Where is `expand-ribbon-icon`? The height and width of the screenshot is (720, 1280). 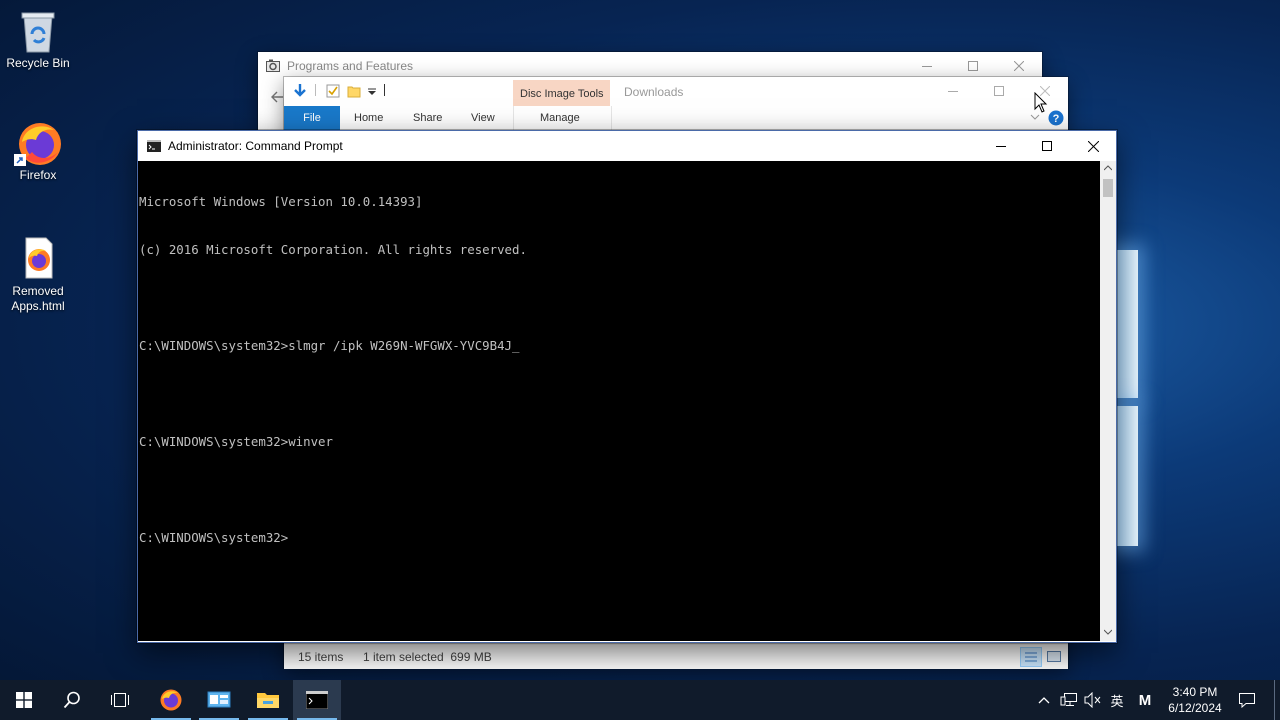 expand-ribbon-icon is located at coordinates (1035, 117).